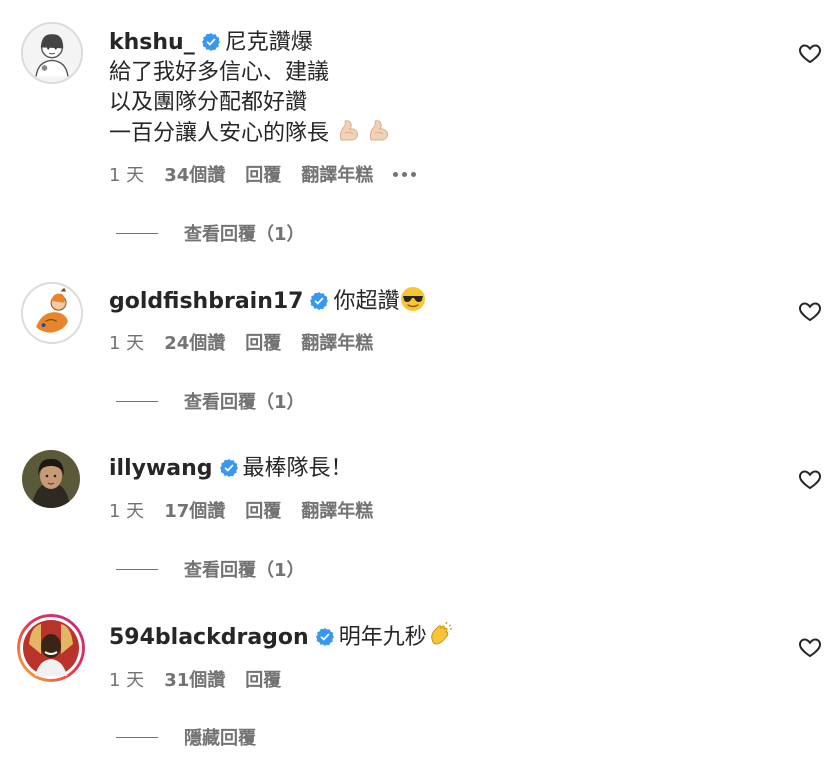  I want to click on comment-text: 594blackdragon 明年九秒, so click(281, 637).